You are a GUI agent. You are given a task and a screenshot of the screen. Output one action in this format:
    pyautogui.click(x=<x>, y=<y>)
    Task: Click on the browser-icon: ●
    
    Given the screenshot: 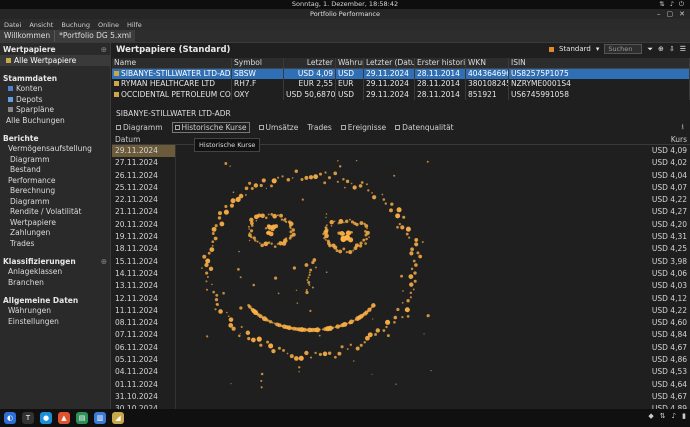 What is the action you would take?
    pyautogui.click(x=46, y=418)
    